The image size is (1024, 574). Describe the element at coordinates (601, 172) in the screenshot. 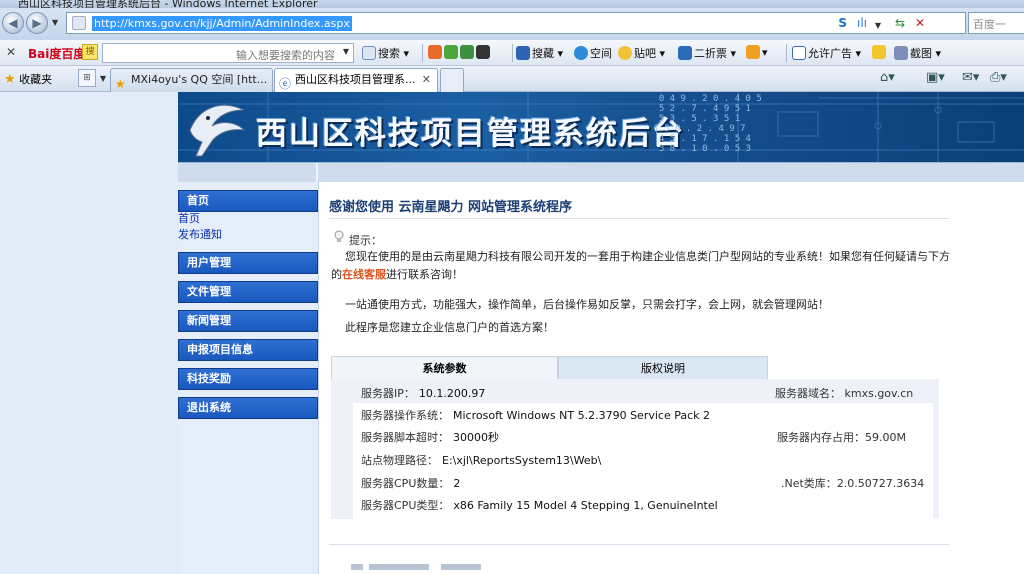

I see `banner-strip` at that location.